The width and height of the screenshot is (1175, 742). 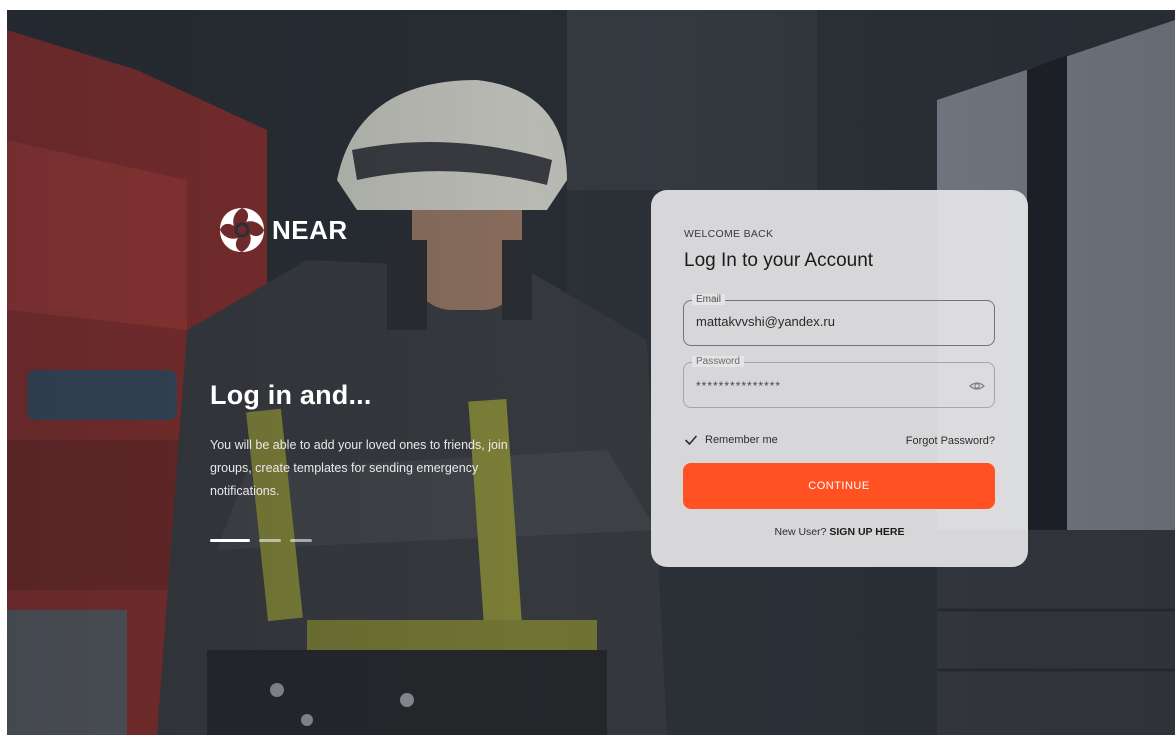 What do you see at coordinates (800, 532) in the screenshot?
I see `signup-prompt: New User?` at bounding box center [800, 532].